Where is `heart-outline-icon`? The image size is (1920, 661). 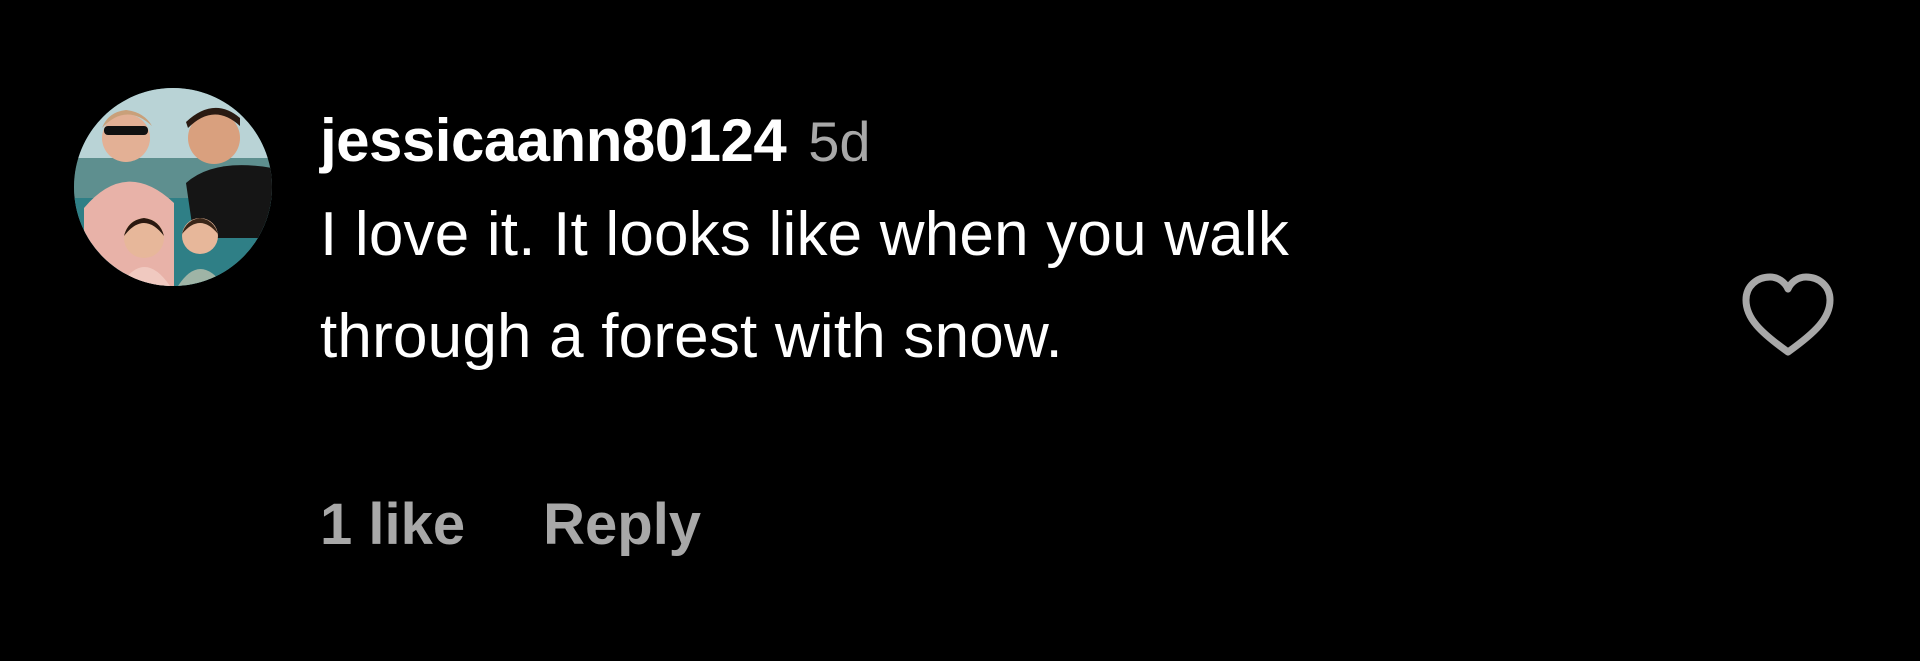 heart-outline-icon is located at coordinates (1788, 314).